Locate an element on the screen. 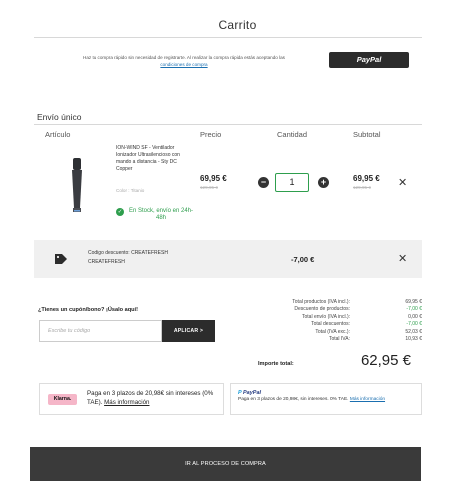 Image resolution: width=475 pixels, height=502 pixels. stock-status-text: En Stock, envío en 24h-48h is located at coordinates (161, 214).